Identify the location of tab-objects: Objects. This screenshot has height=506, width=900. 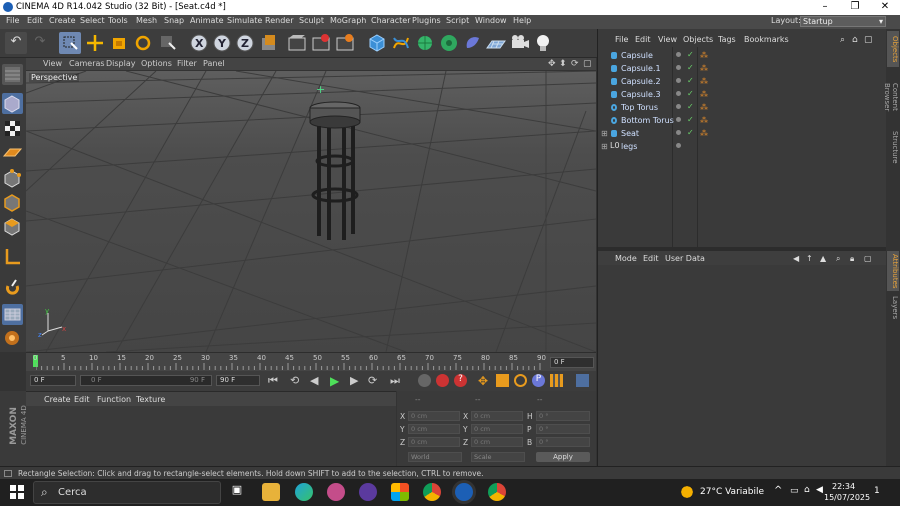
(893, 49).